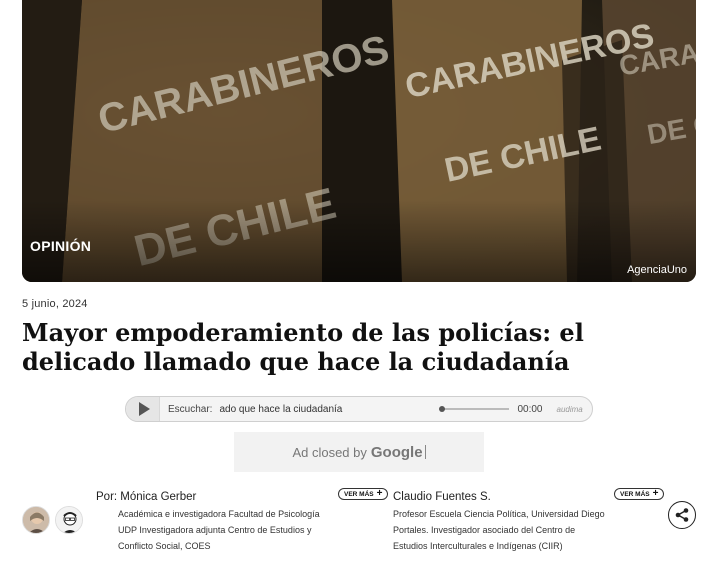  What do you see at coordinates (158, 497) in the screenshot?
I see `author-1-name: Mónica Gerber` at bounding box center [158, 497].